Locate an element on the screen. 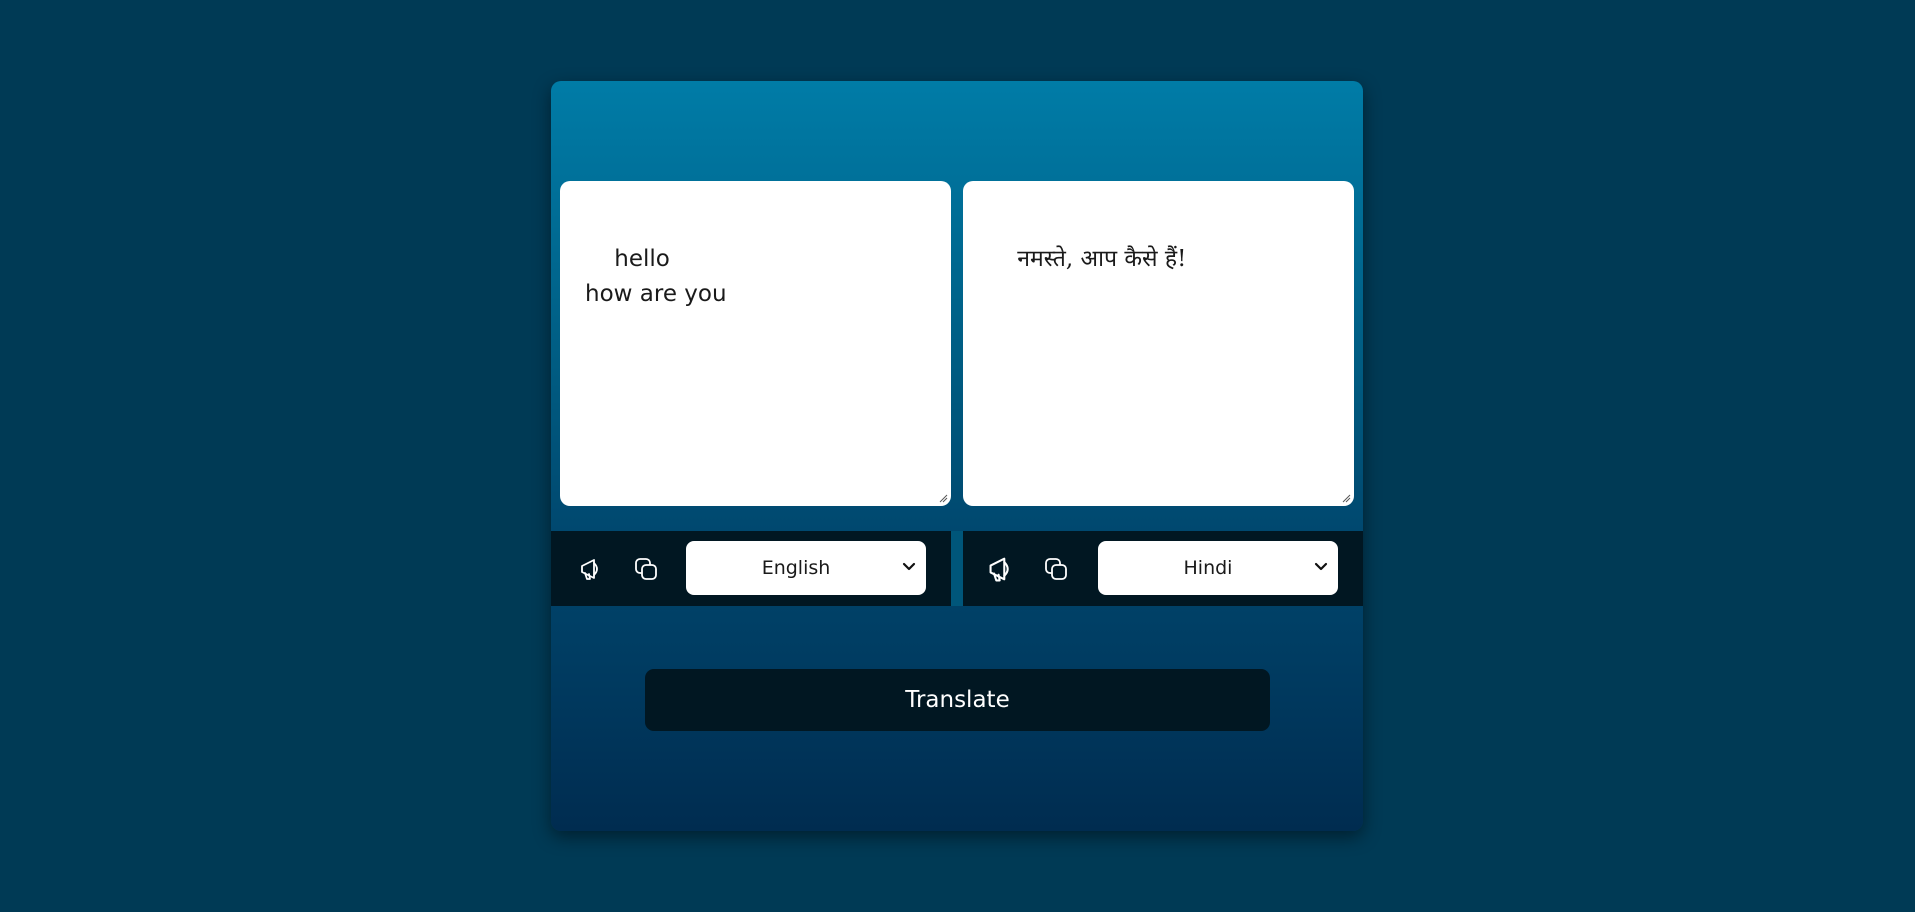 The height and width of the screenshot is (912, 1915). target-language-value: Hindi is located at coordinates (1208, 568).